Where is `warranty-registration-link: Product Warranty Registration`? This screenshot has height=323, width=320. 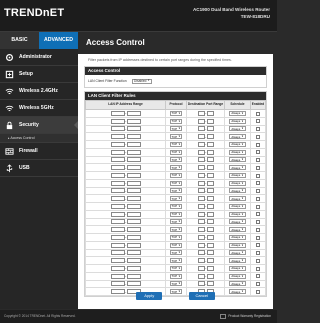
warranty-registration-link: Product Warranty Registration is located at coordinates (245, 316).